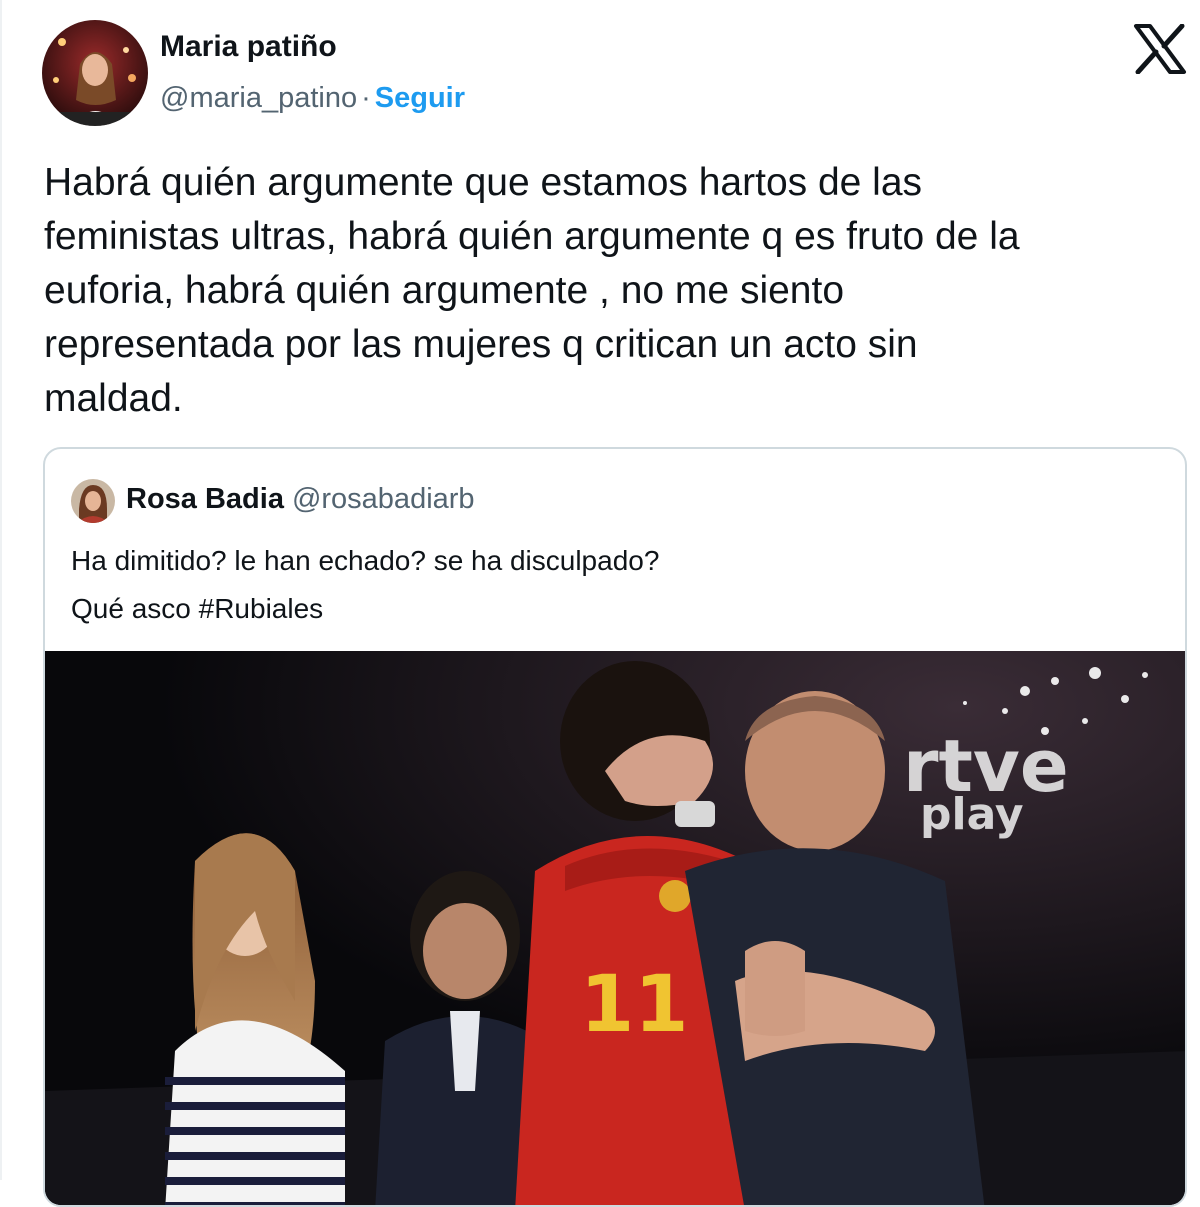 This screenshot has width=1200, height=1207. I want to click on quoted-author-name: Rosa Badia, so click(205, 499).